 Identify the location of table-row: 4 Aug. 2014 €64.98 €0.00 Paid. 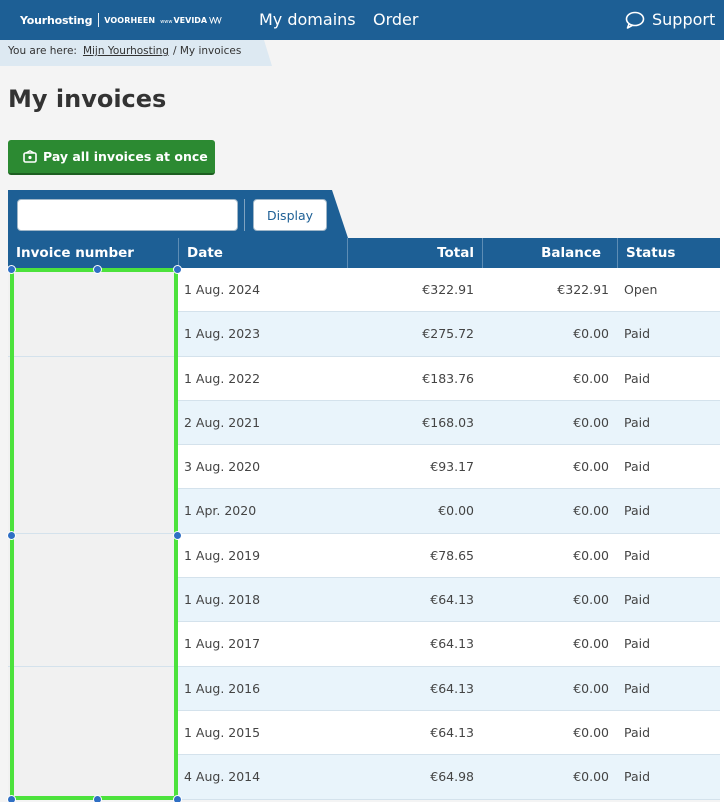
(366, 777).